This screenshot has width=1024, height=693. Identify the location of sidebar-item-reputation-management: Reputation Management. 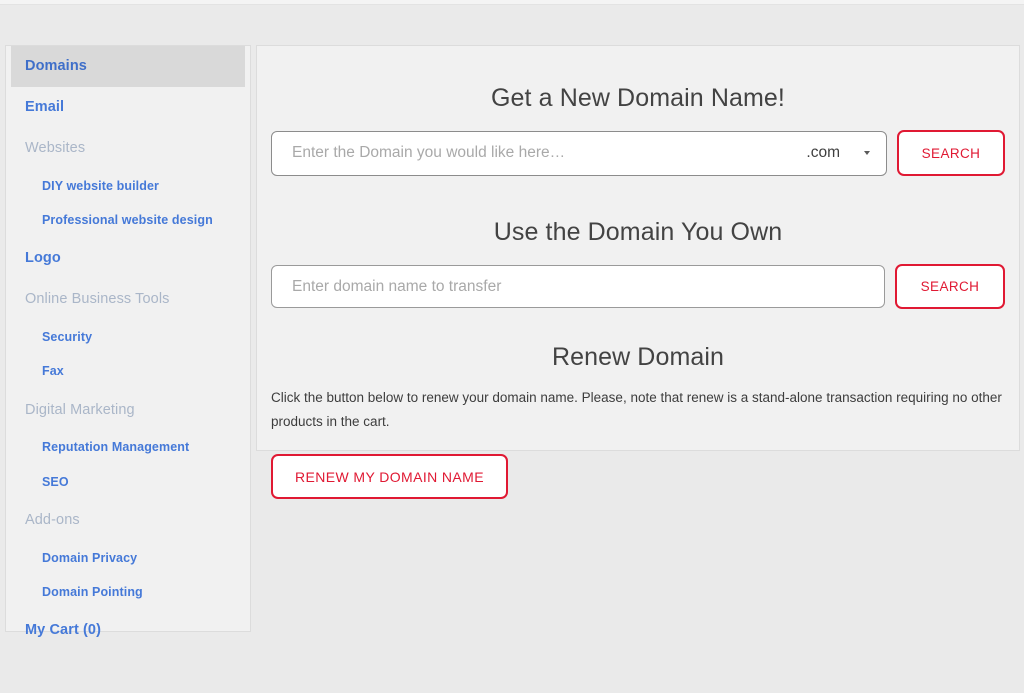
(128, 447).